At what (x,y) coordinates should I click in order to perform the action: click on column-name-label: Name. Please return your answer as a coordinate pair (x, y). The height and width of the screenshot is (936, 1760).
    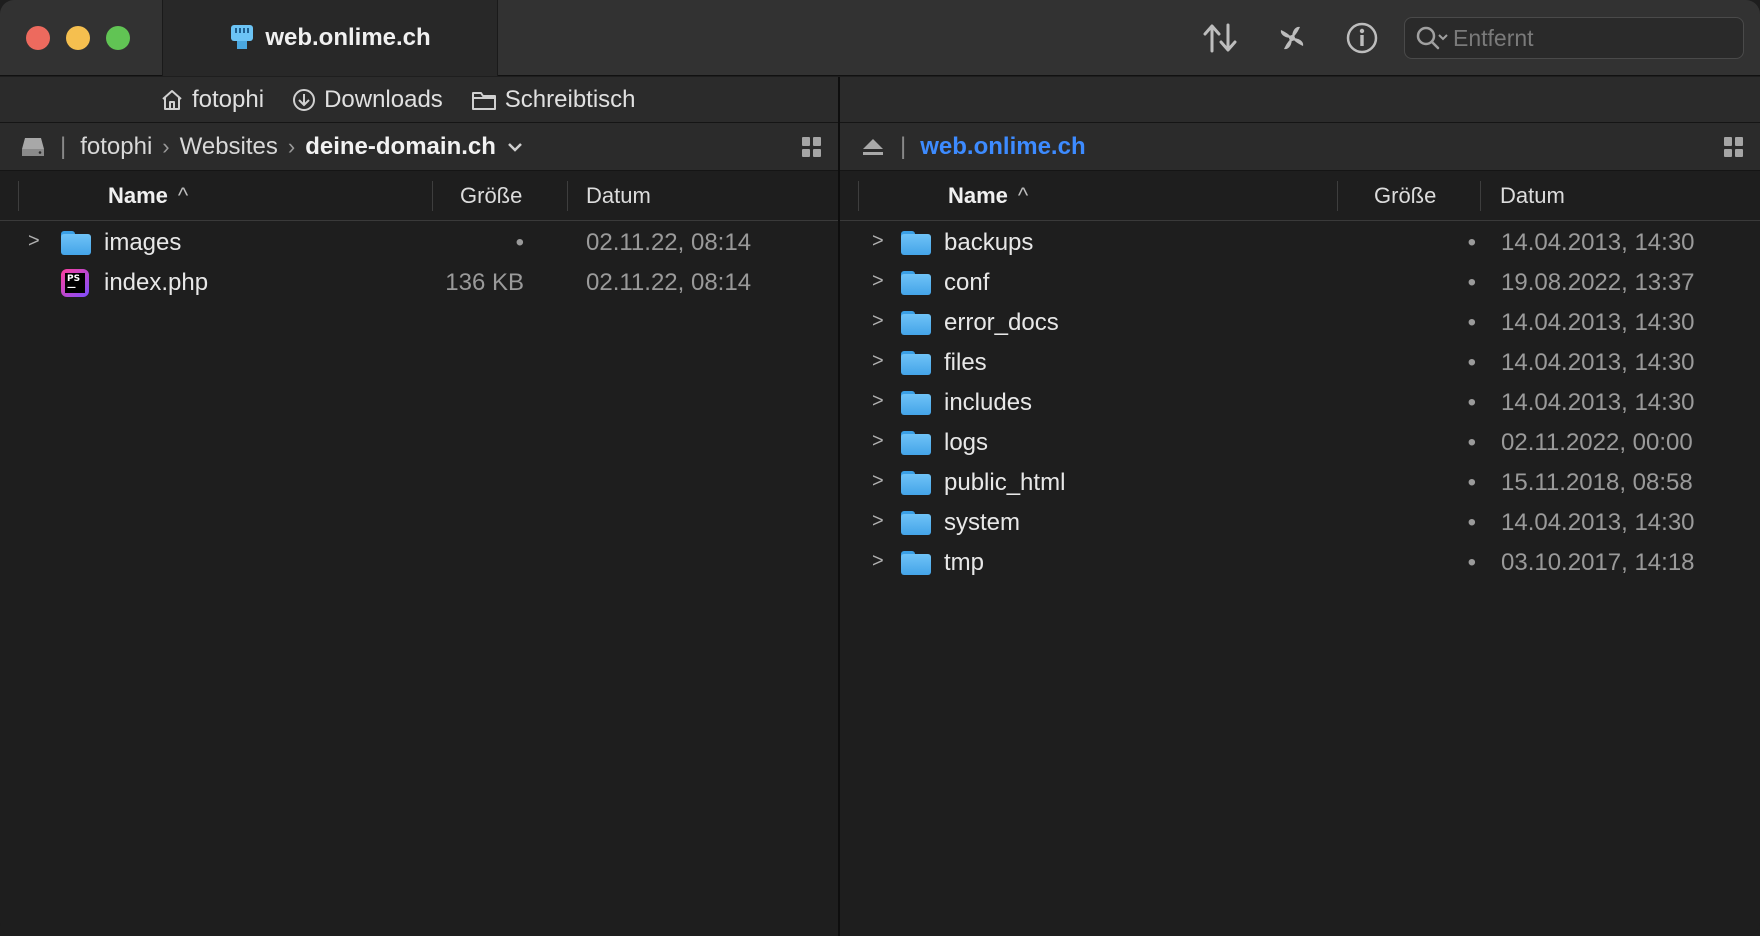
    Looking at the image, I should click on (138, 195).